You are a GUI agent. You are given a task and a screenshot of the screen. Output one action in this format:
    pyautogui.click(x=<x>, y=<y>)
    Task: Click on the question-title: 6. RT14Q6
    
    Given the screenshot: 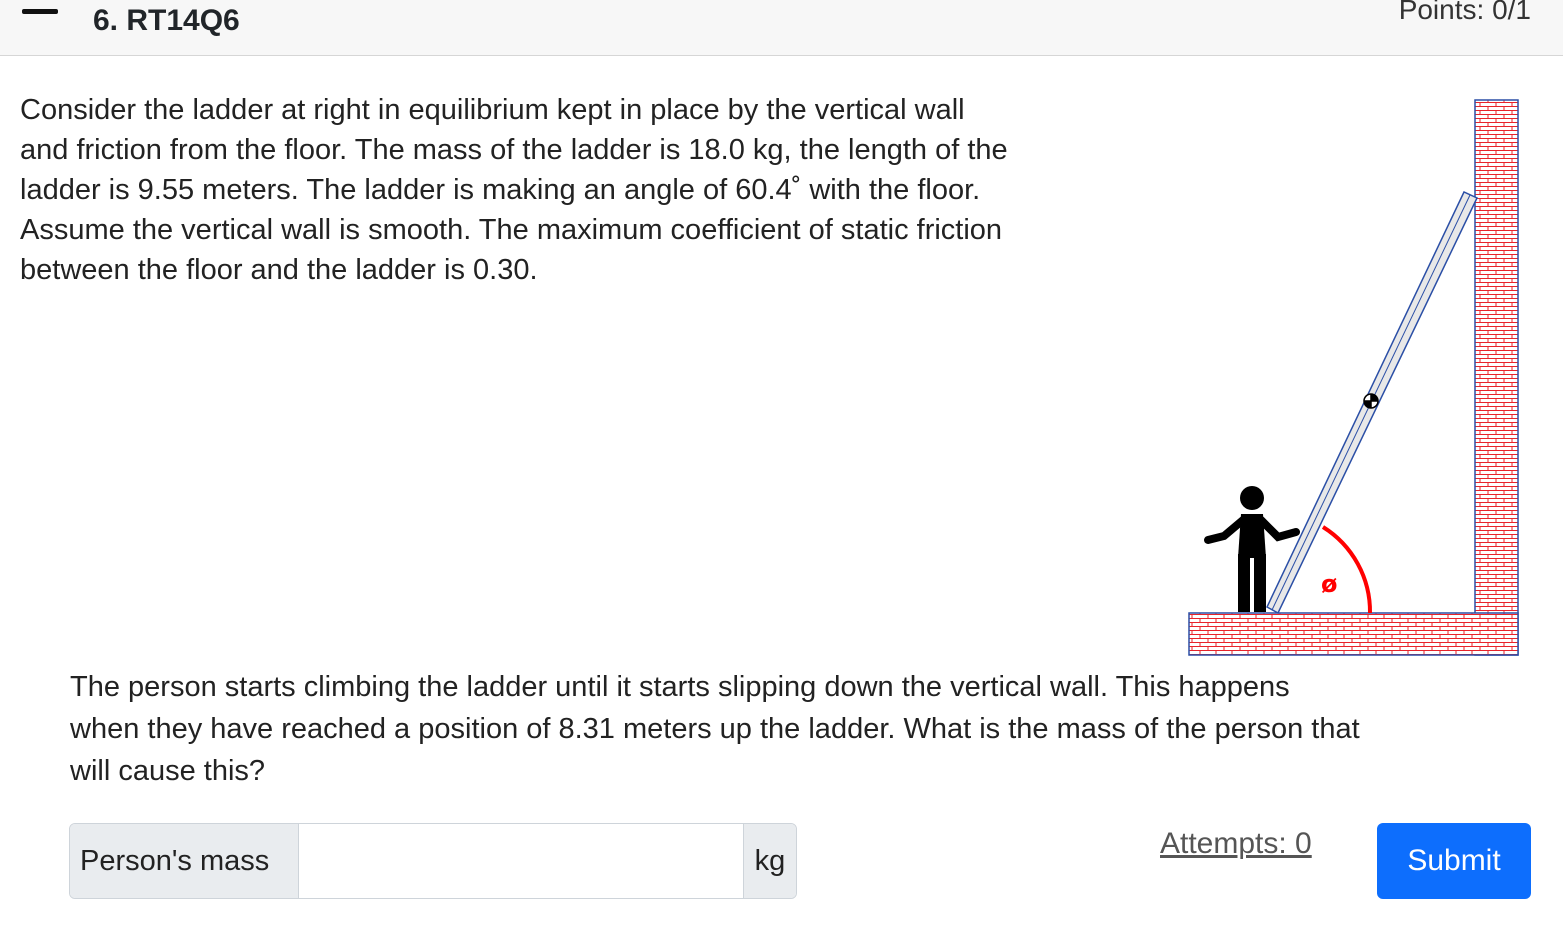 What is the action you would take?
    pyautogui.click(x=166, y=20)
    